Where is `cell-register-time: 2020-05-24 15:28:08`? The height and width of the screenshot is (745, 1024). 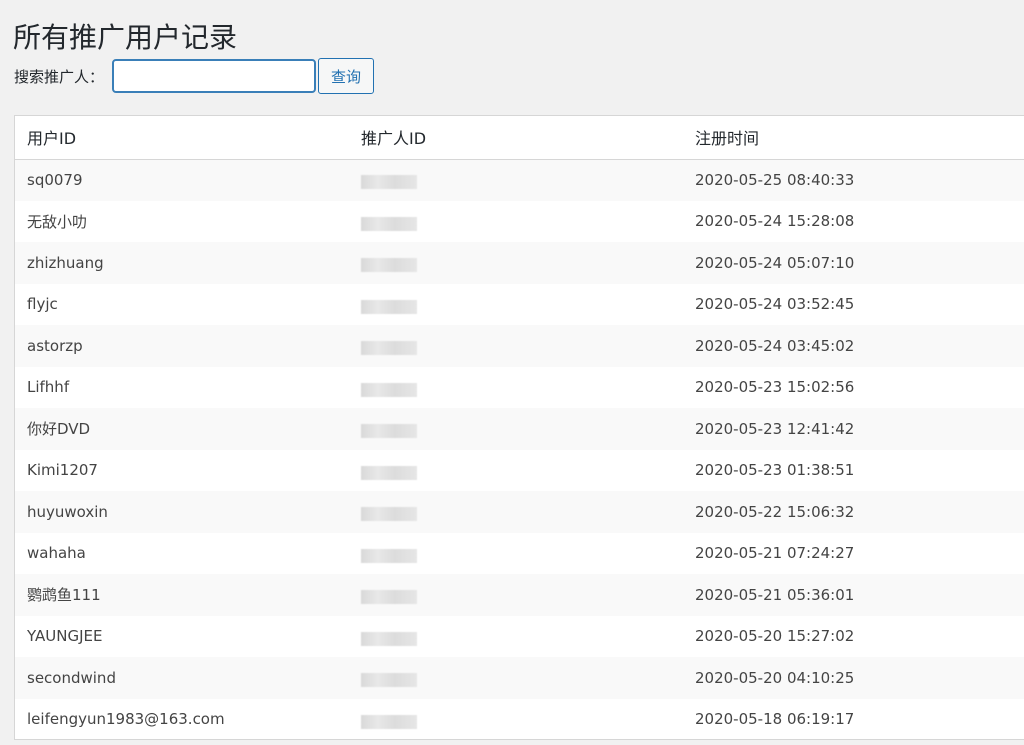 cell-register-time: 2020-05-24 15:28:08 is located at coordinates (775, 221).